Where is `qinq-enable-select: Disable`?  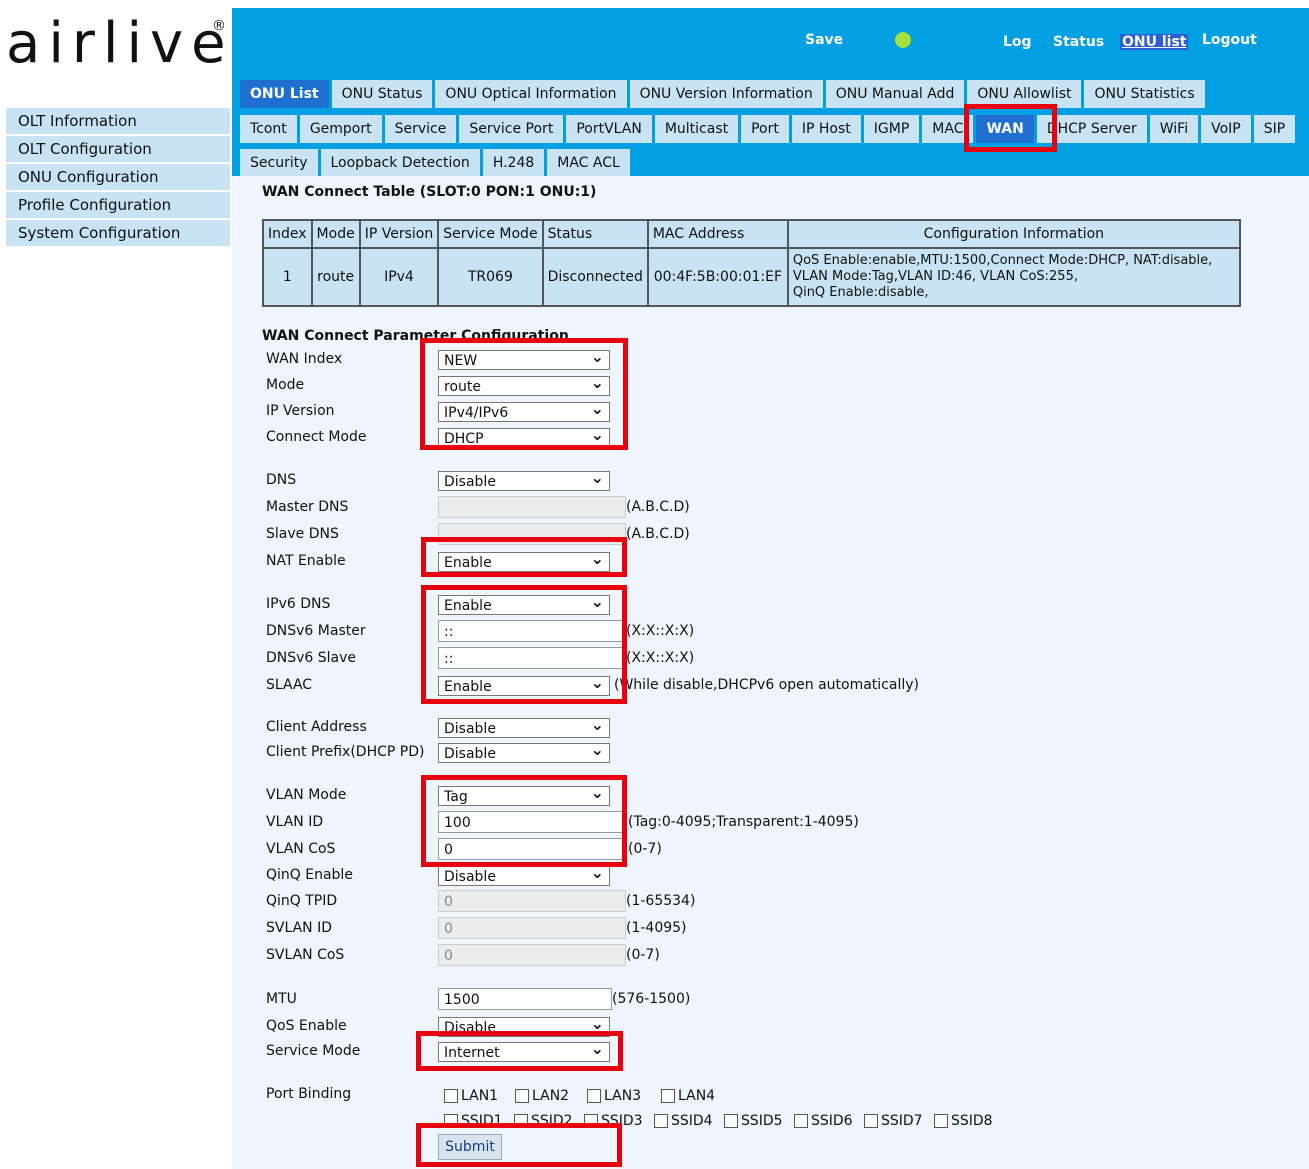
qinq-enable-select: Disable is located at coordinates (524, 874).